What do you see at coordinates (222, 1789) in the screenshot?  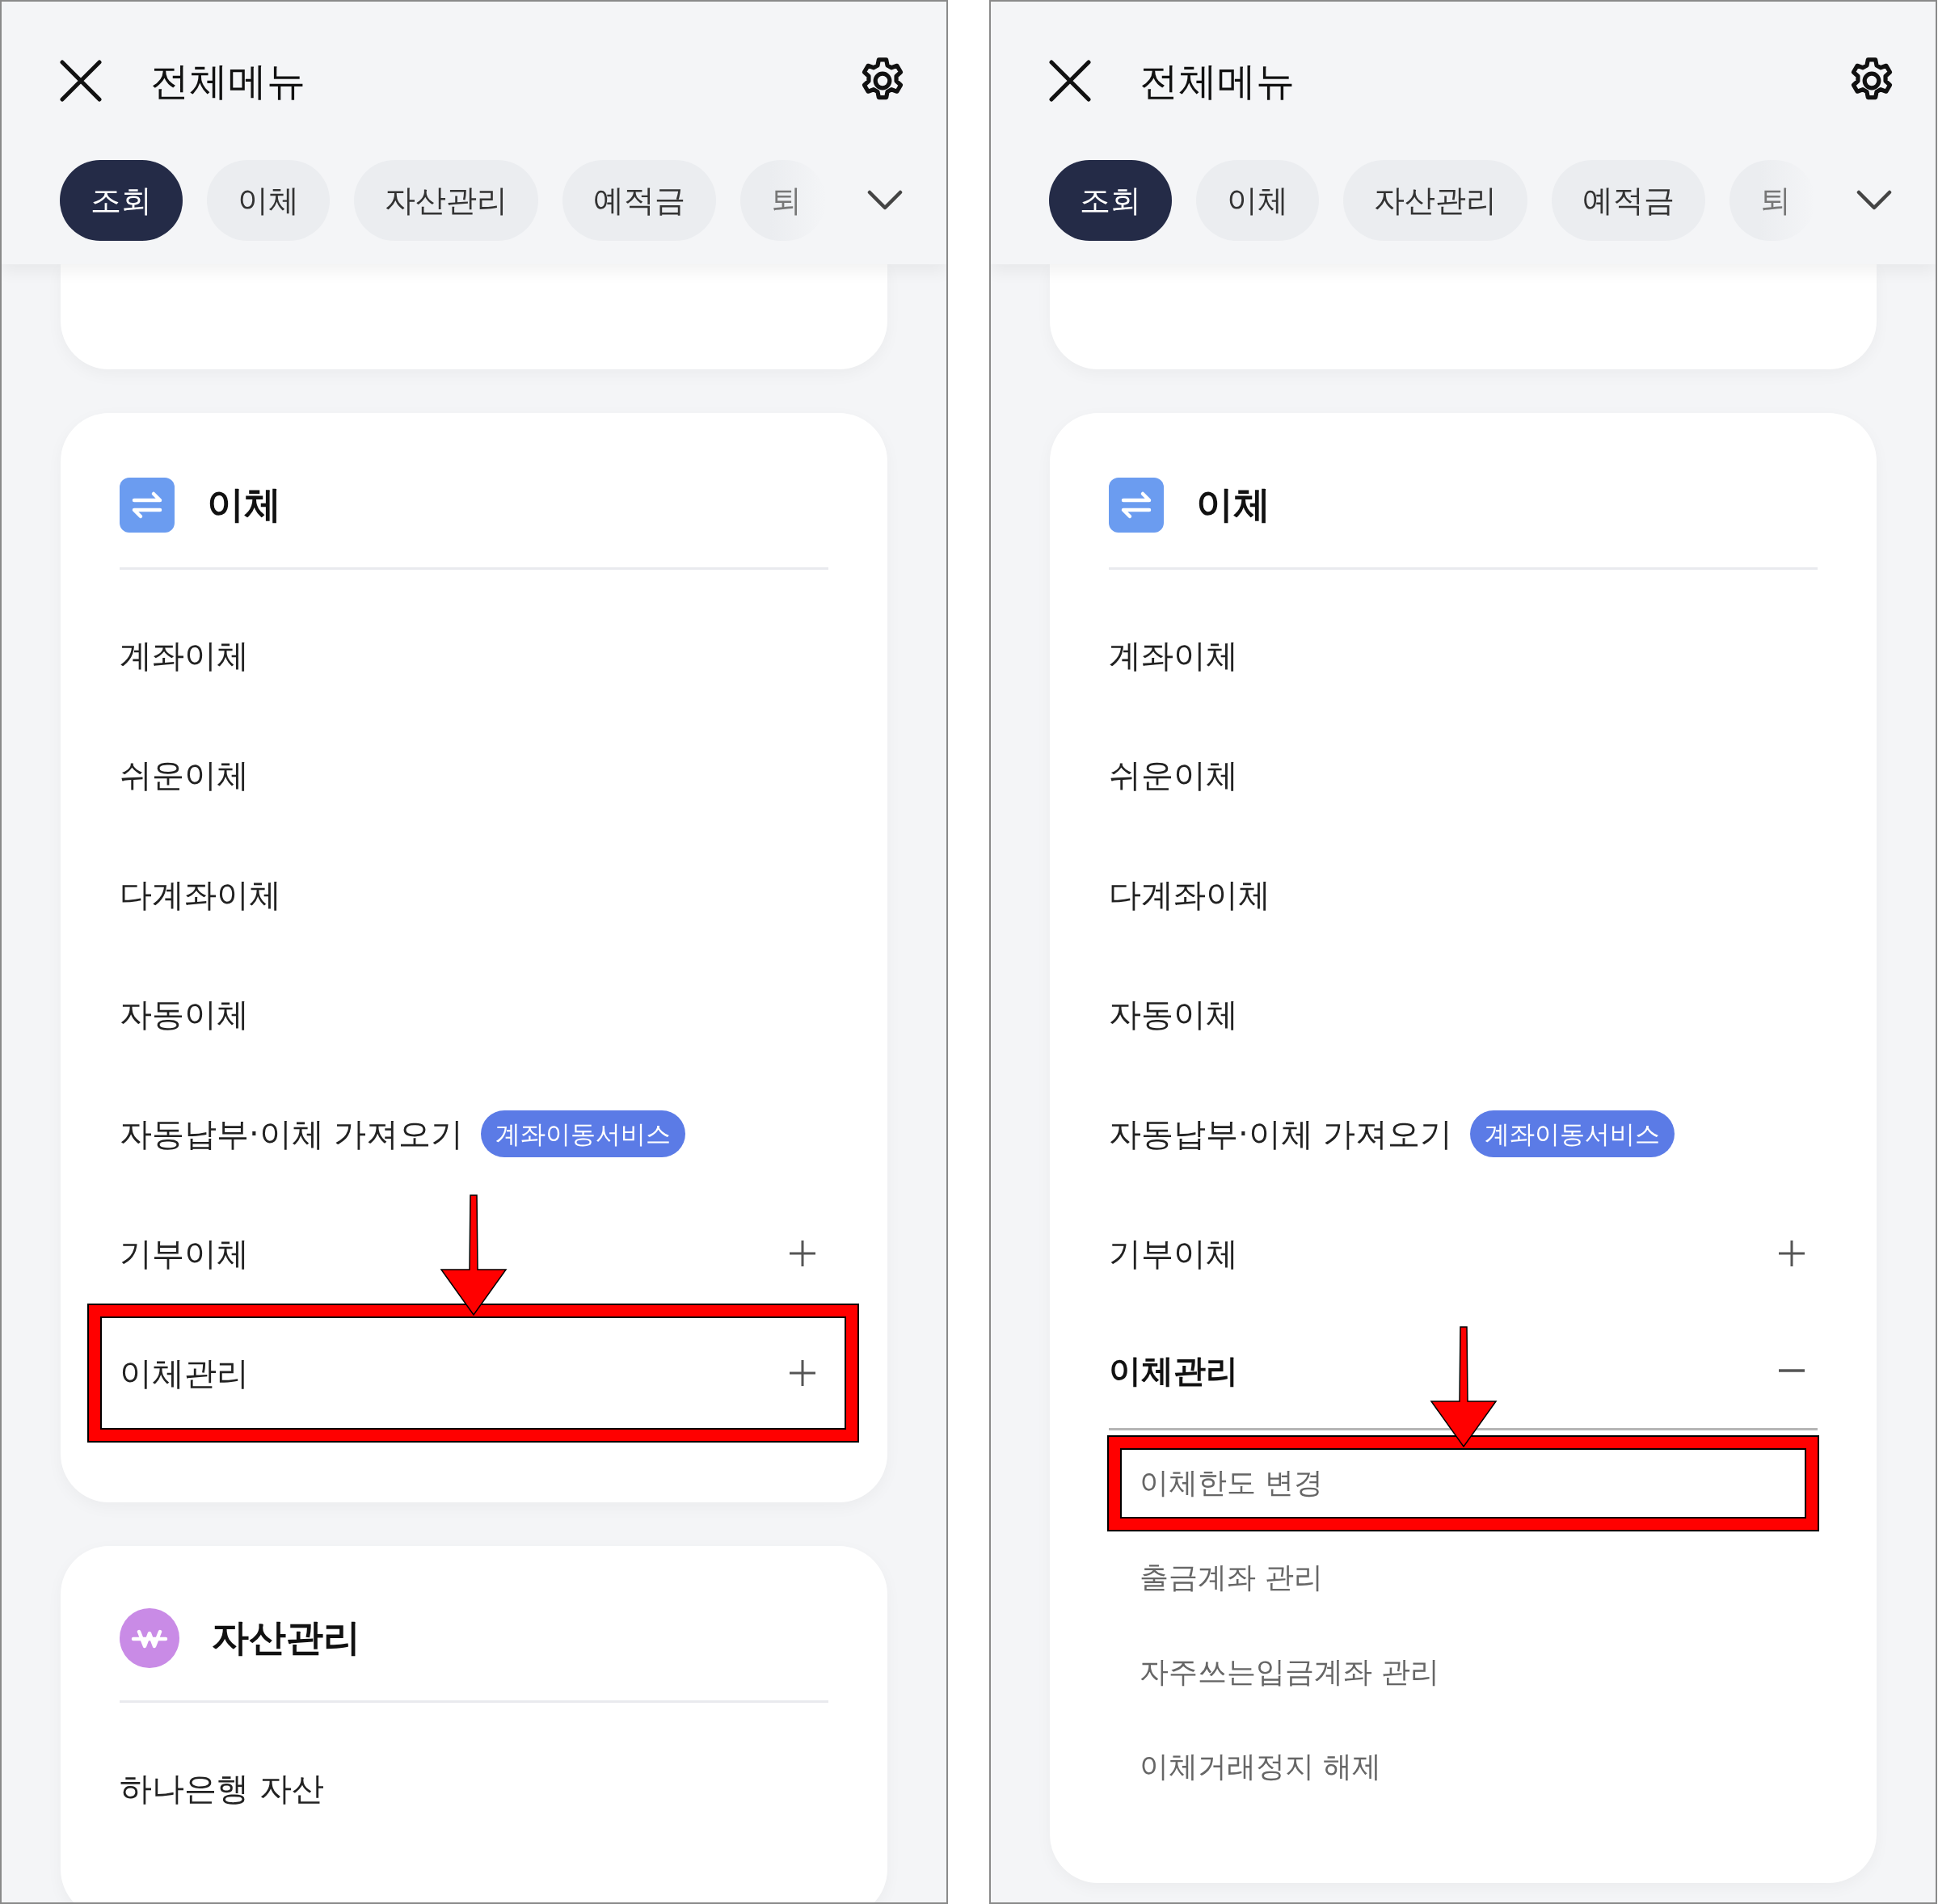 I see `menu-item: 하나은행 자산` at bounding box center [222, 1789].